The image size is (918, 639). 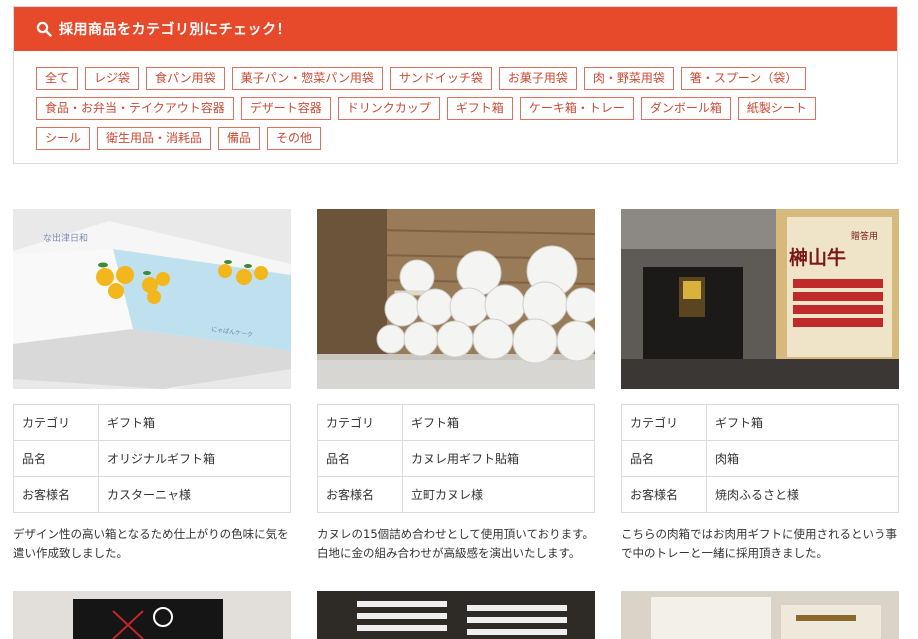 I want to click on product-card, so click(x=456, y=299).